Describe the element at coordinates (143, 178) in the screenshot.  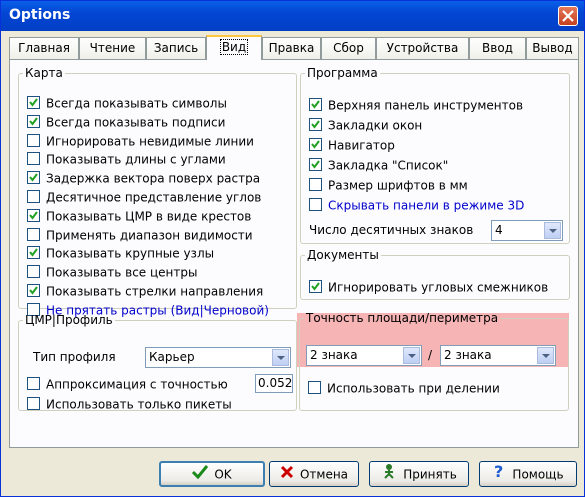
I see `checkbox-row: Задержка вектора поверх растра` at that location.